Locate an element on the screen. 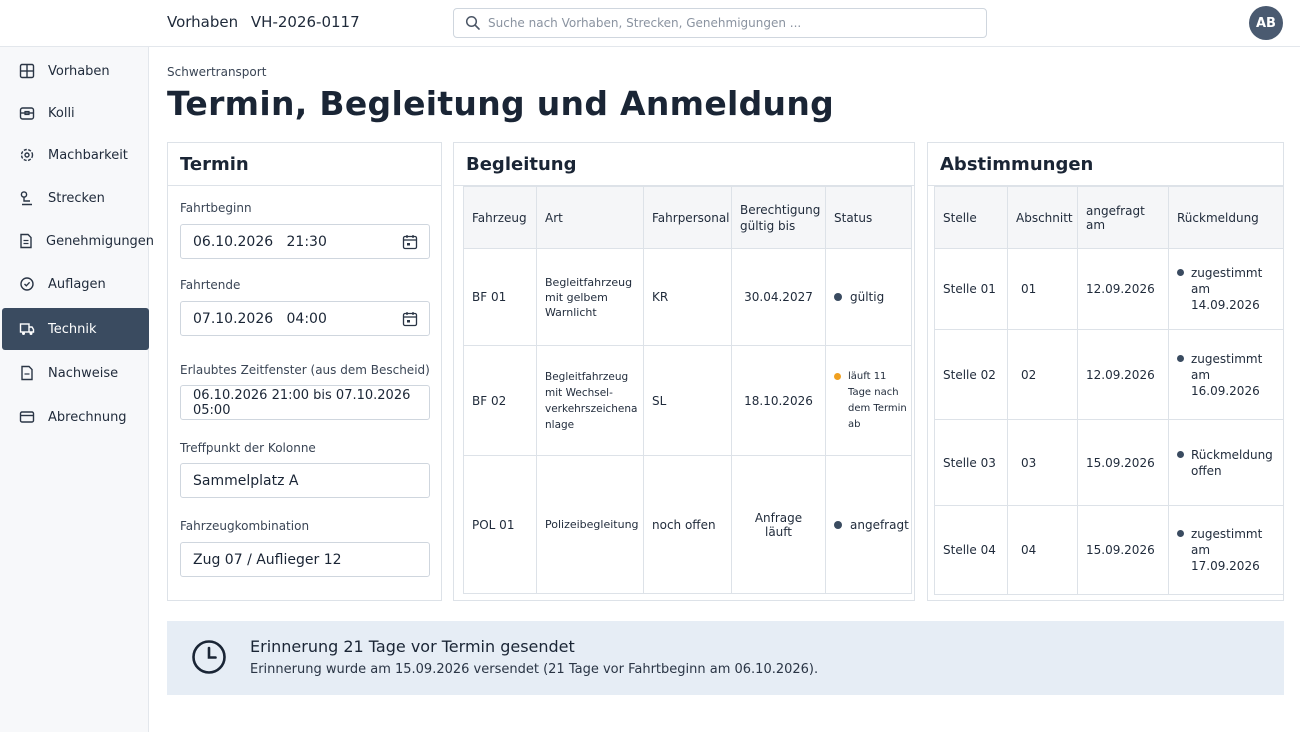  kombination-field: Zug 07 / Auflieger 12 is located at coordinates (305, 559).